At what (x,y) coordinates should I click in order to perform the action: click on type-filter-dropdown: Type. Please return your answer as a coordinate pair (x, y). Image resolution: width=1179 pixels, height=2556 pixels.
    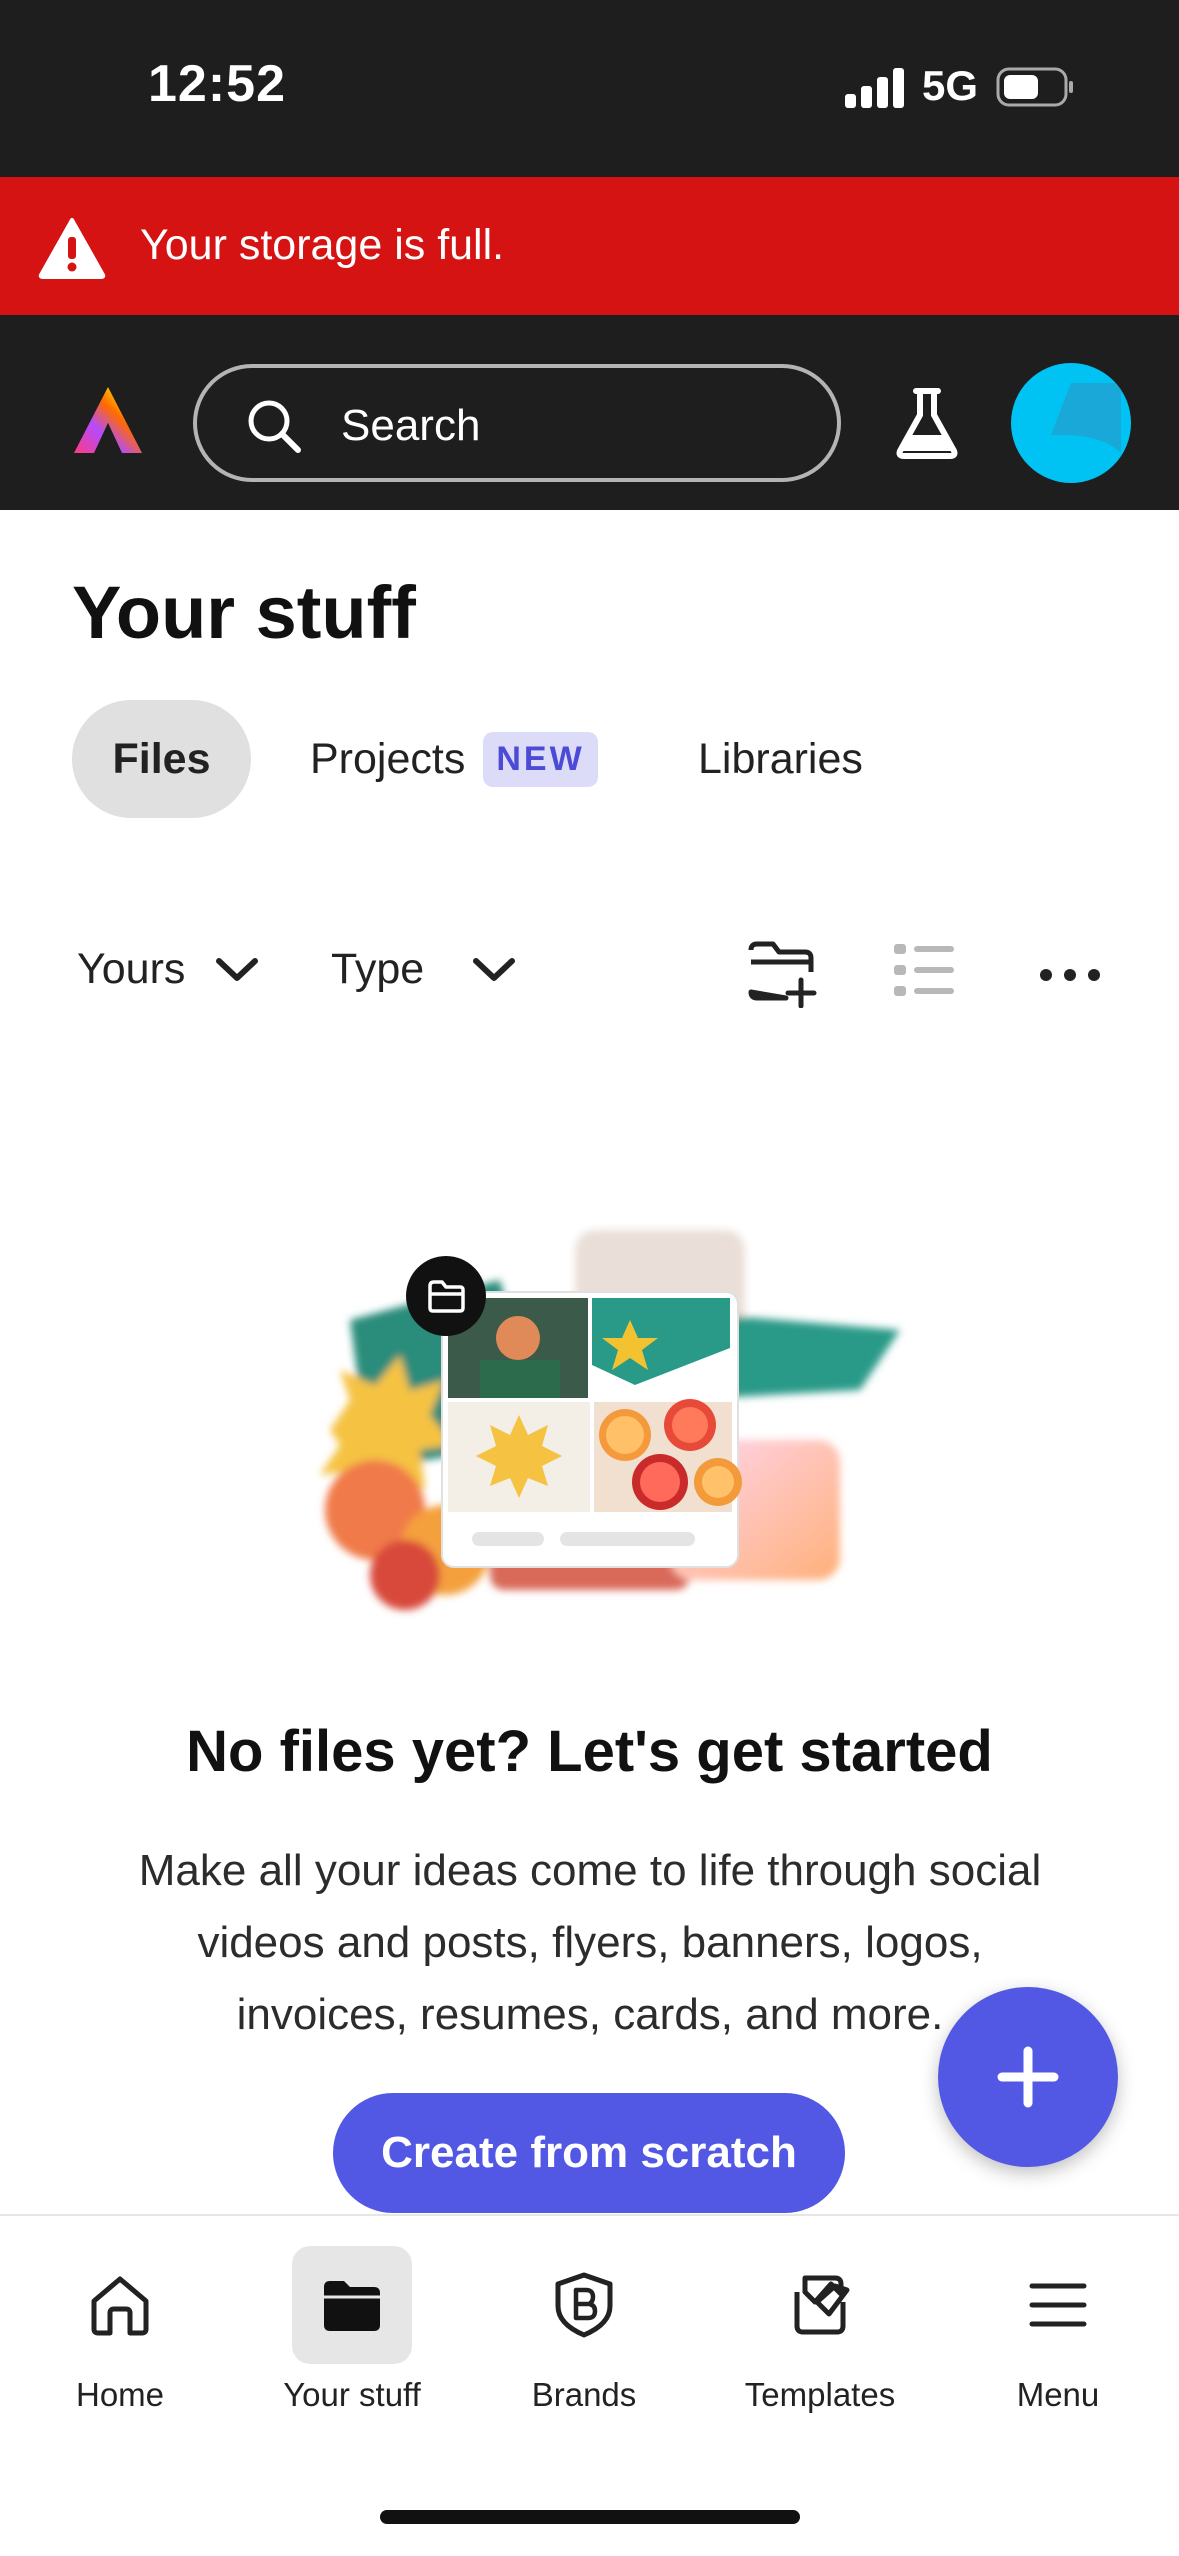
    Looking at the image, I should click on (423, 969).